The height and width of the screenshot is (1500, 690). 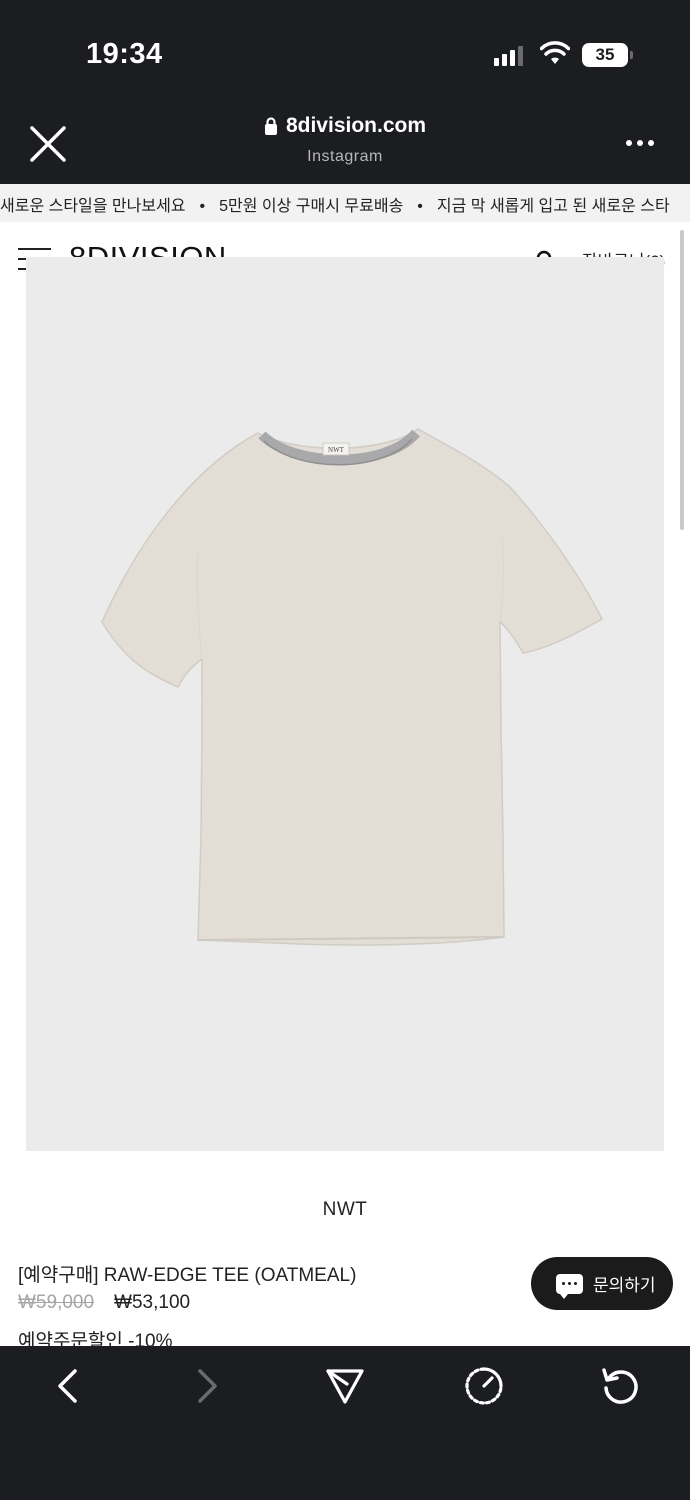 I want to click on price-original: ₩59,000, so click(x=56, y=1302).